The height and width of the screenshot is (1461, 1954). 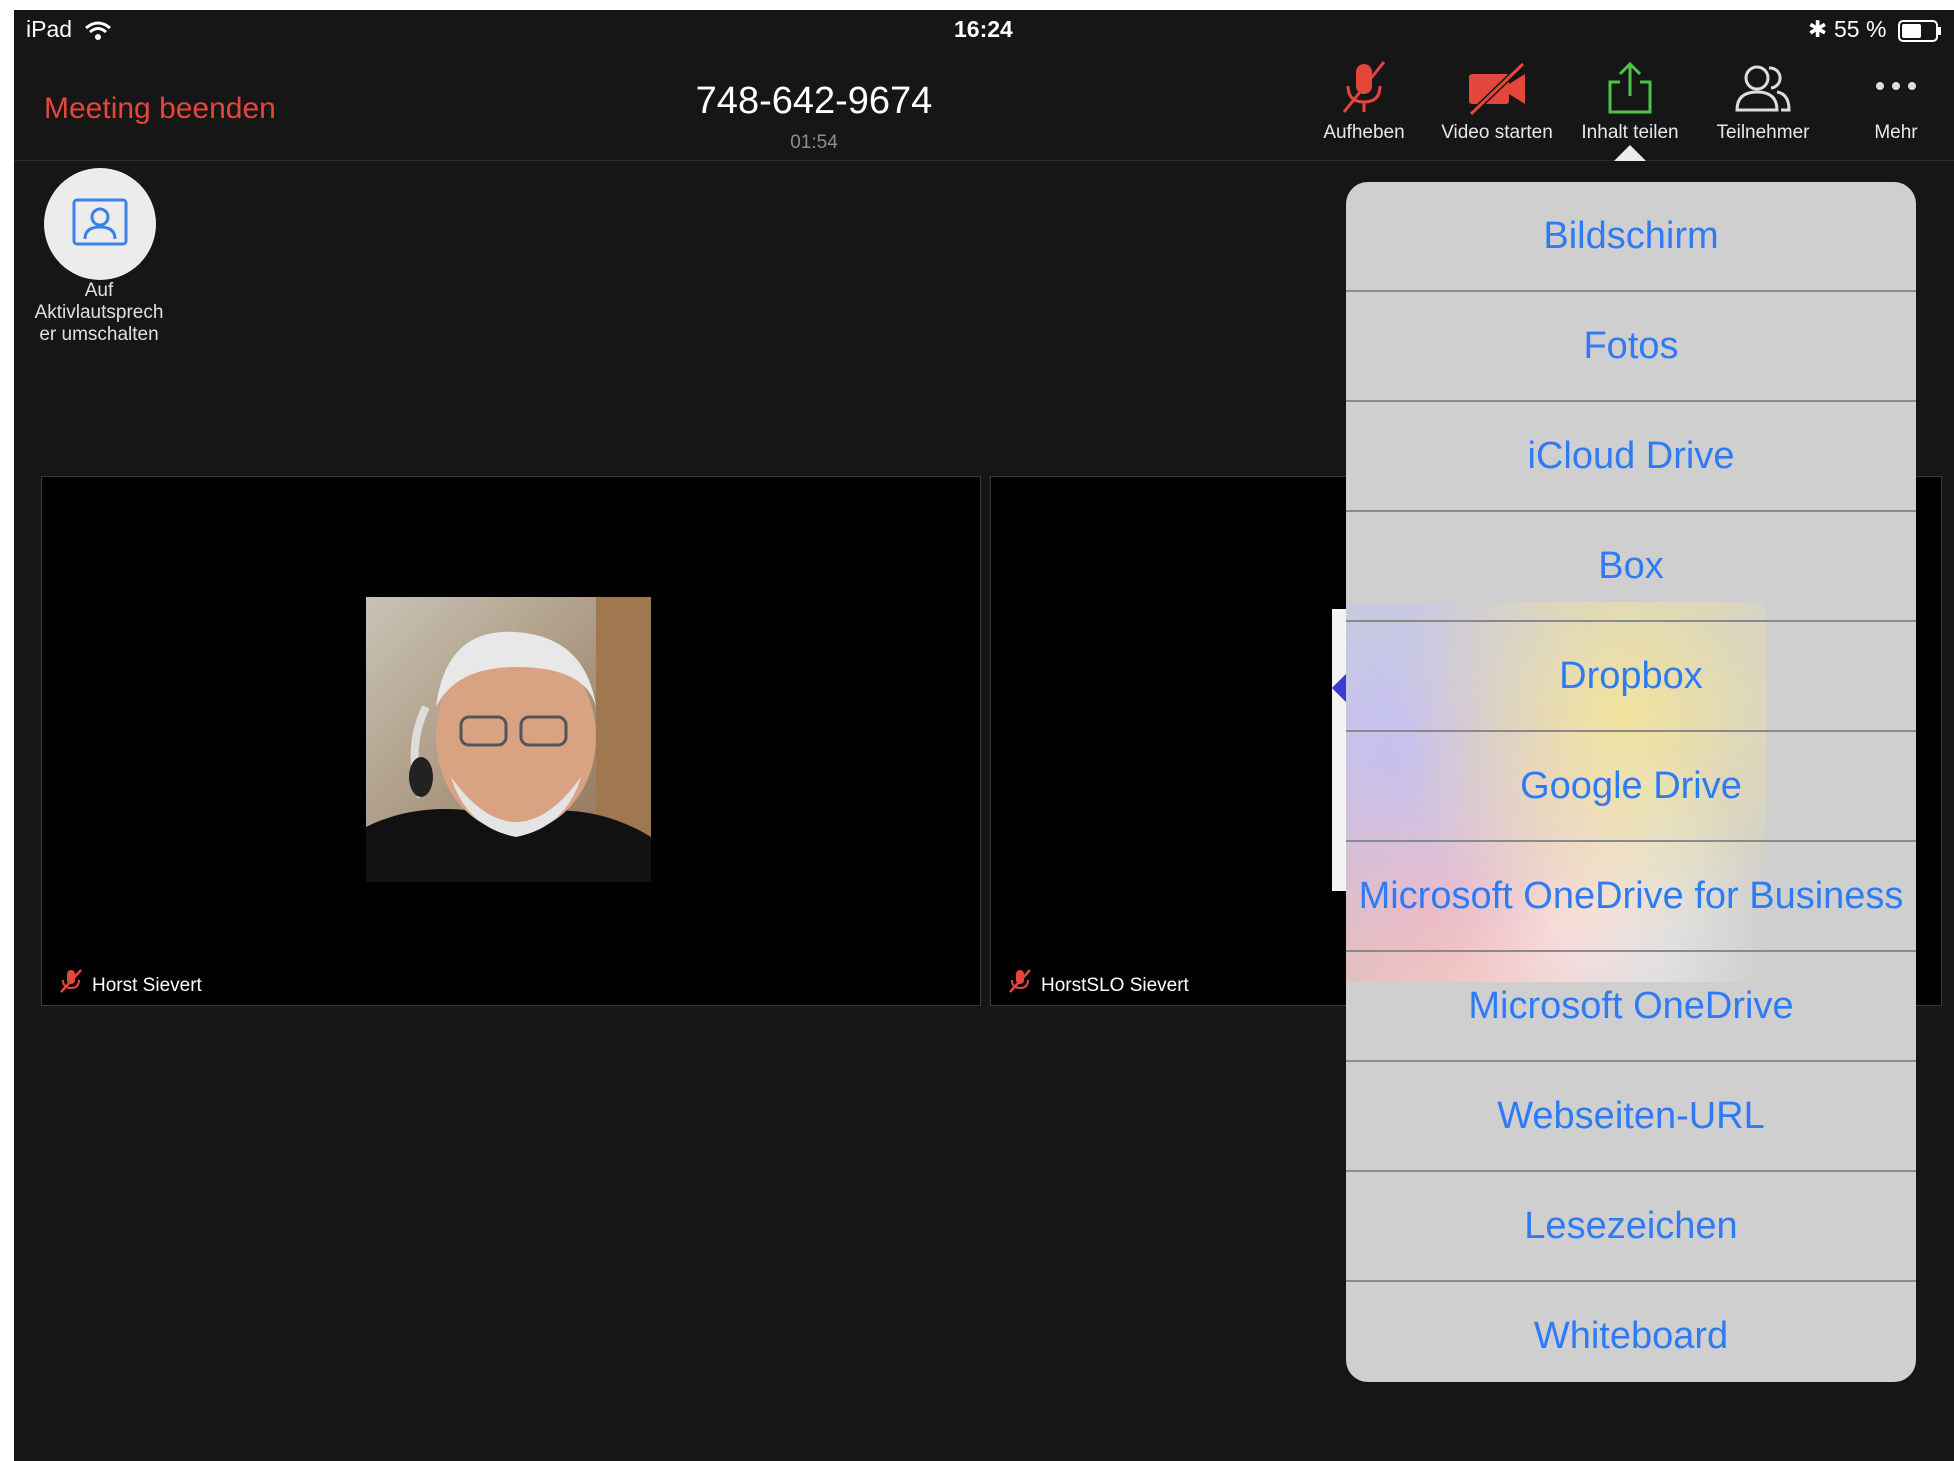 What do you see at coordinates (1896, 132) in the screenshot?
I see `more-label: Mehr` at bounding box center [1896, 132].